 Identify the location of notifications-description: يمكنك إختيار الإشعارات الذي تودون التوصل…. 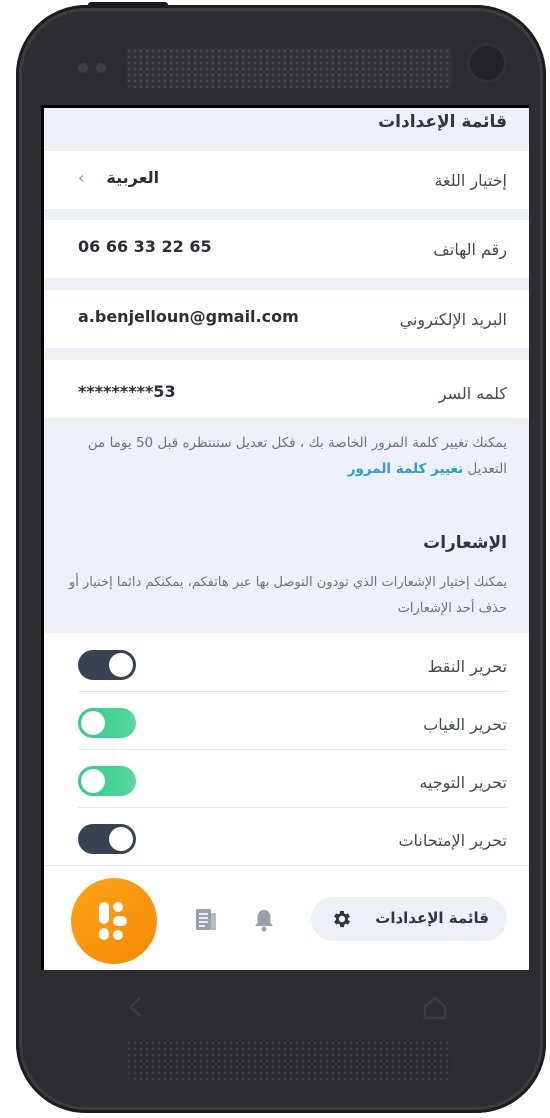
(287, 595).